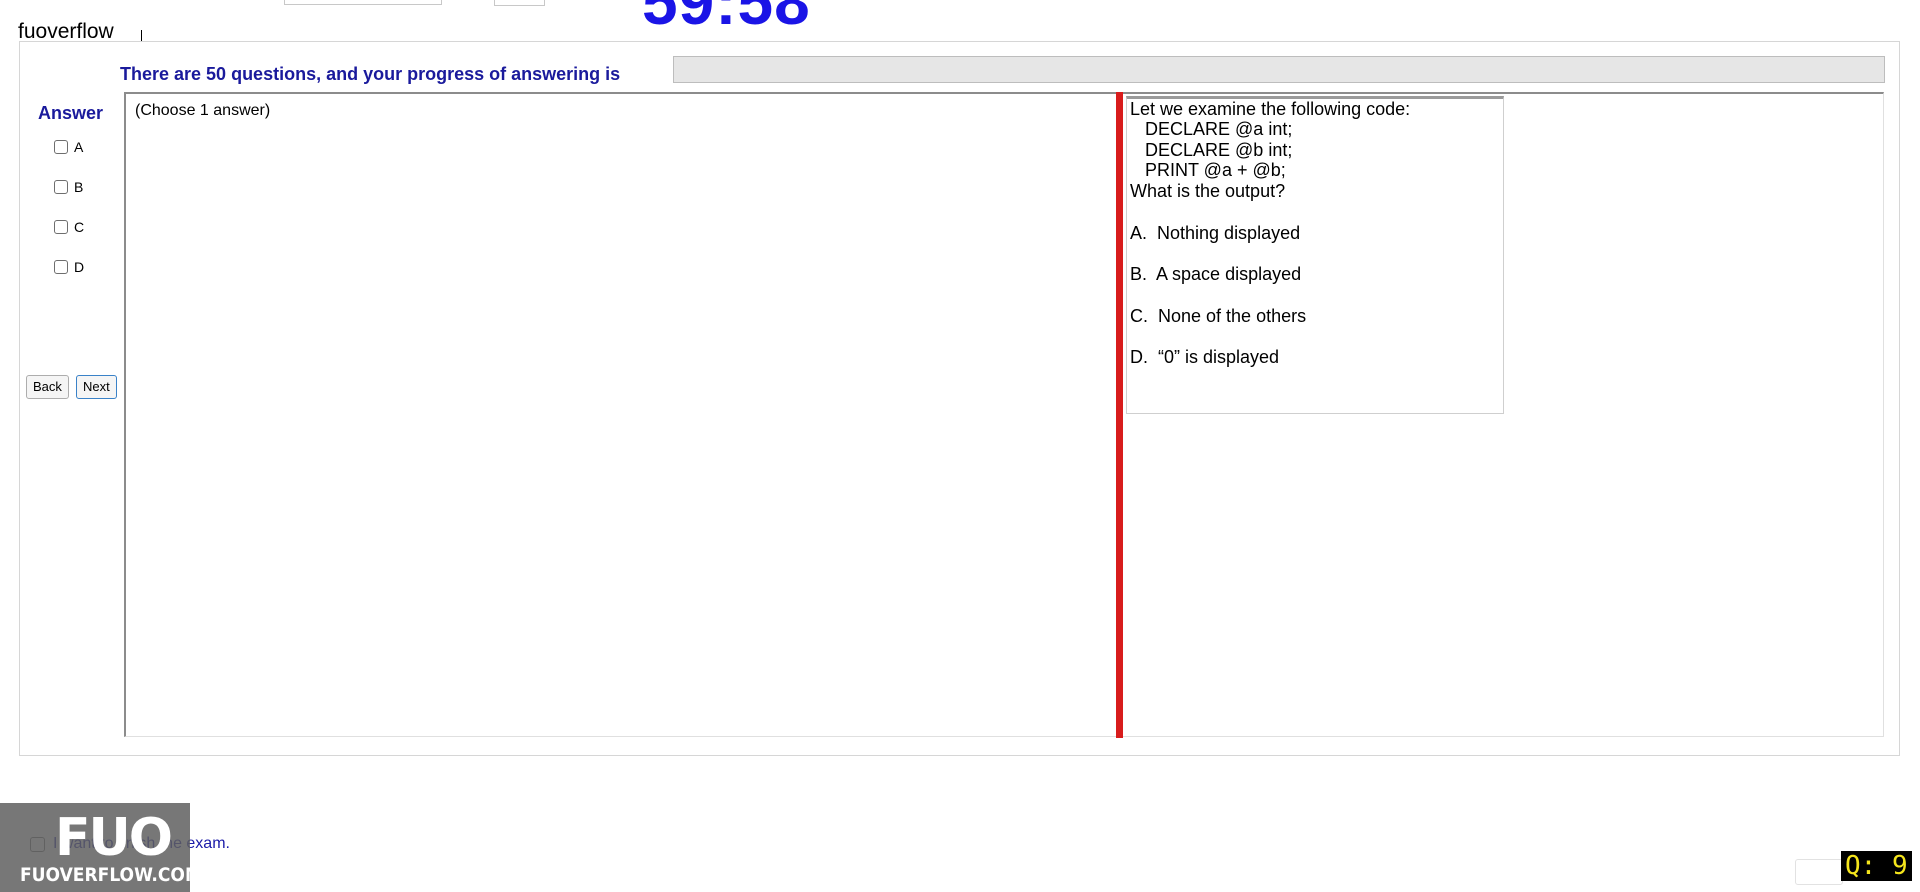 The width and height of the screenshot is (1920, 892). Describe the element at coordinates (61, 267) in the screenshot. I see `checkbox-d` at that location.